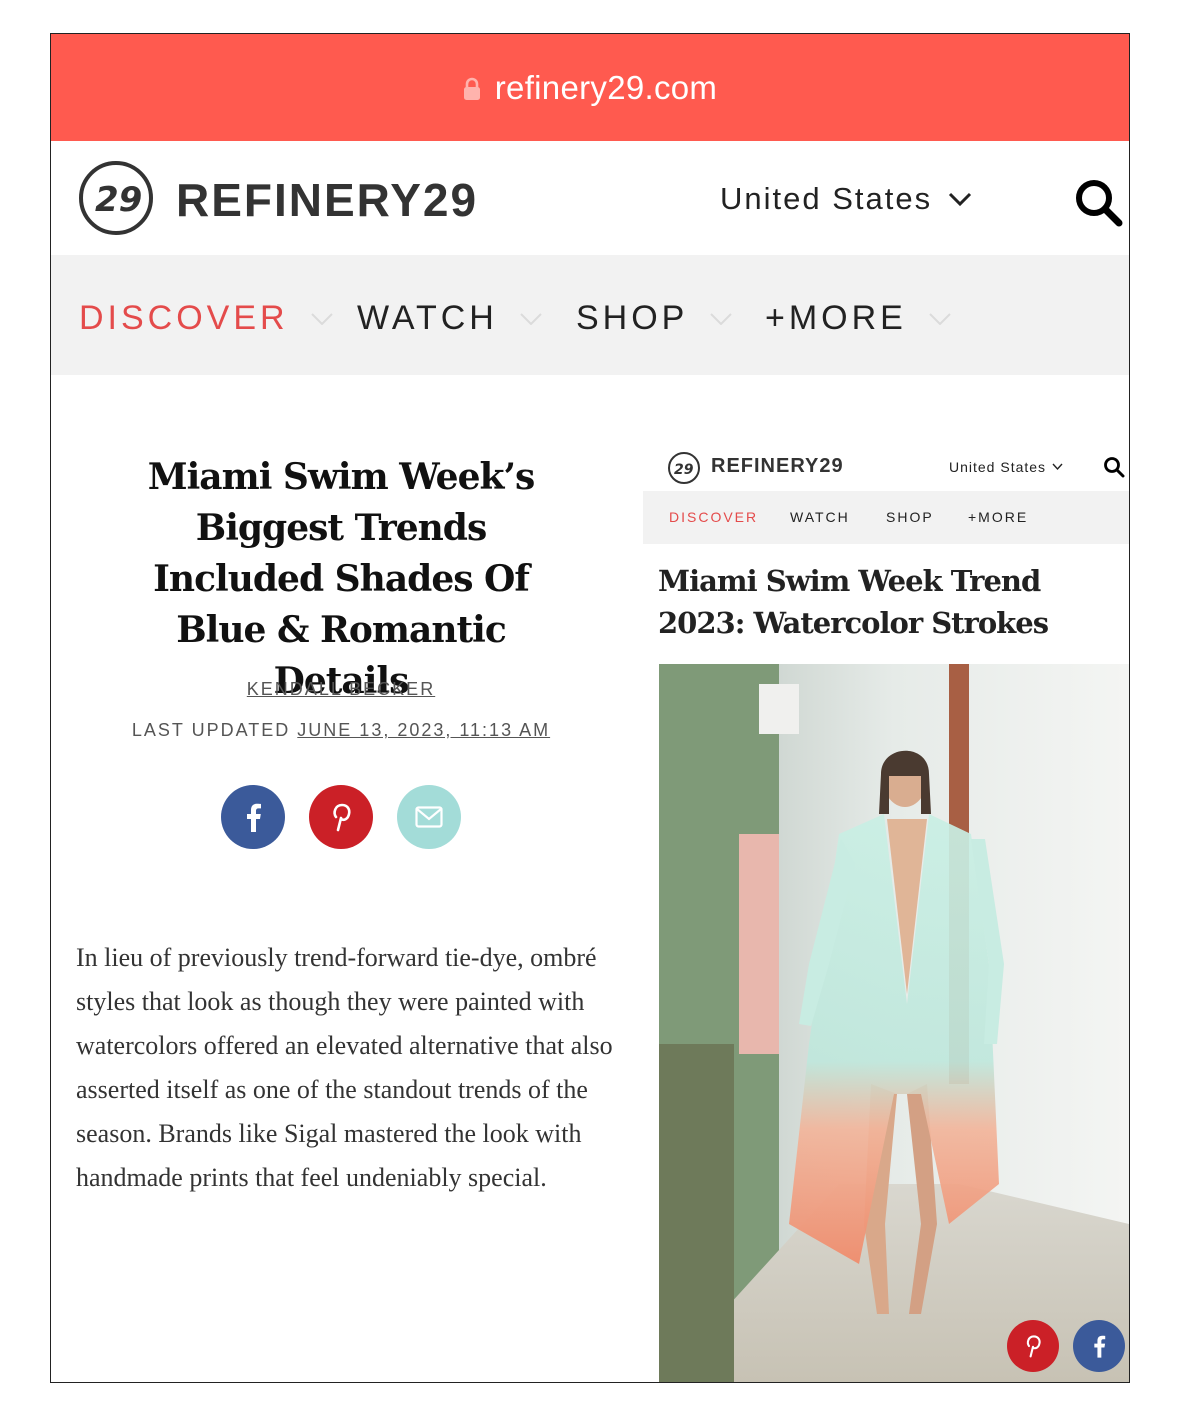 Image resolution: width=1180 pixels, height=1416 pixels. What do you see at coordinates (777, 466) in the screenshot?
I see `inset-brand-name: REFINERY29` at bounding box center [777, 466].